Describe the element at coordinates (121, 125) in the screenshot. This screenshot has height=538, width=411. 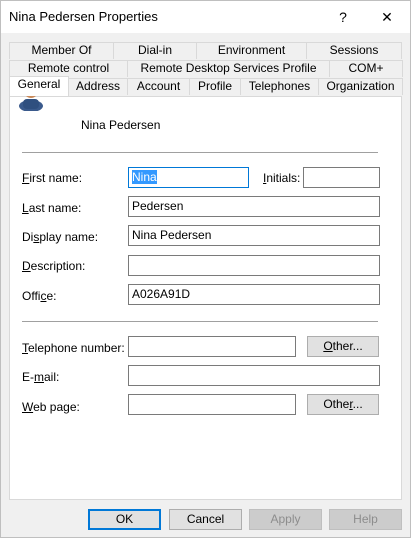
I see `user-display-name: Nina Pedersen` at that location.